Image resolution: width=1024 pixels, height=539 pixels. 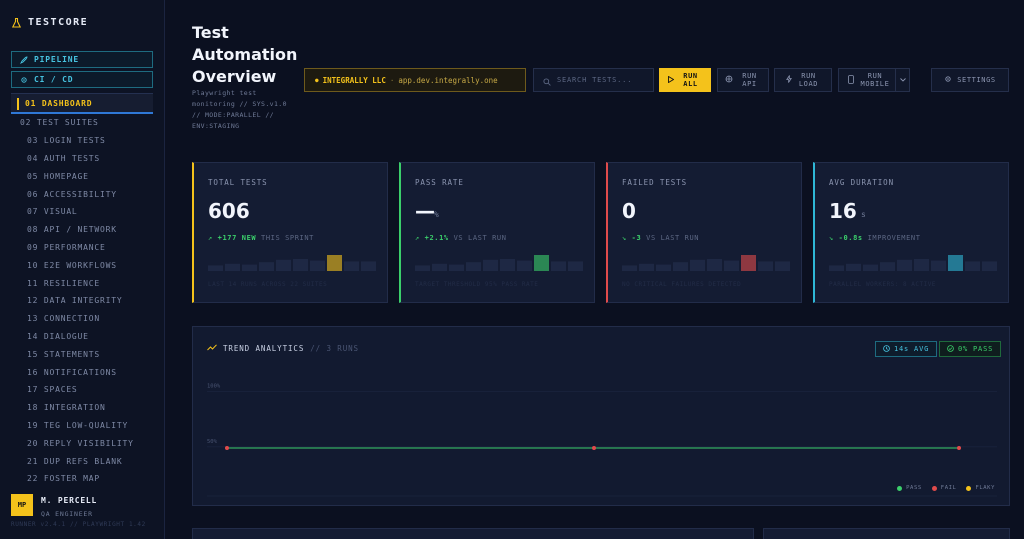 I want to click on stat-label: AVG DURATION, so click(x=861, y=182).